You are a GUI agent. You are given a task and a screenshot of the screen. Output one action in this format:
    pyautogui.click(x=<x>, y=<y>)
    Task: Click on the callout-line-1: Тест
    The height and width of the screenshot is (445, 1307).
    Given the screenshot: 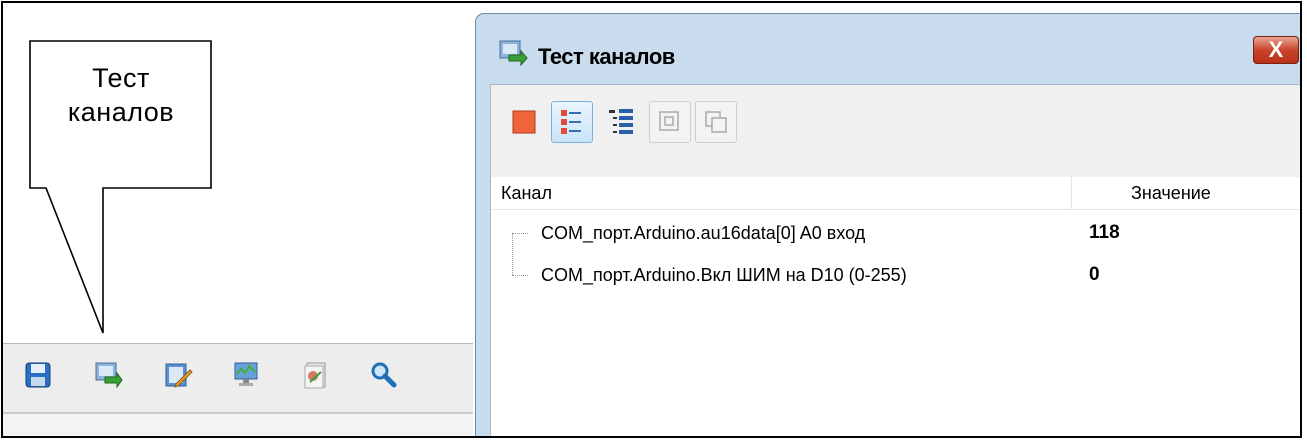 What is the action you would take?
    pyautogui.click(x=121, y=78)
    